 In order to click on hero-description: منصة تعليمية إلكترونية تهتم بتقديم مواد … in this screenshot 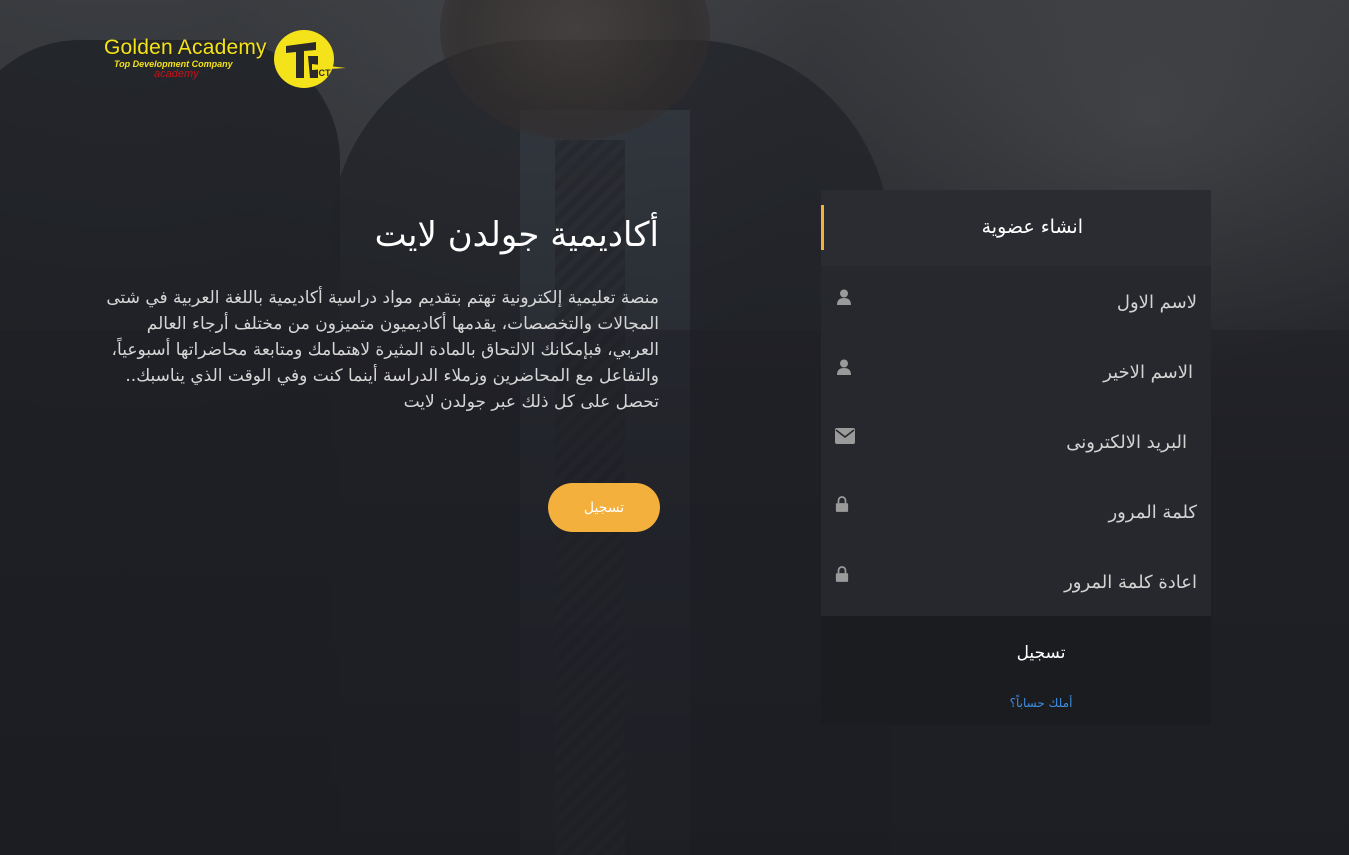, I will do `click(382, 350)`.